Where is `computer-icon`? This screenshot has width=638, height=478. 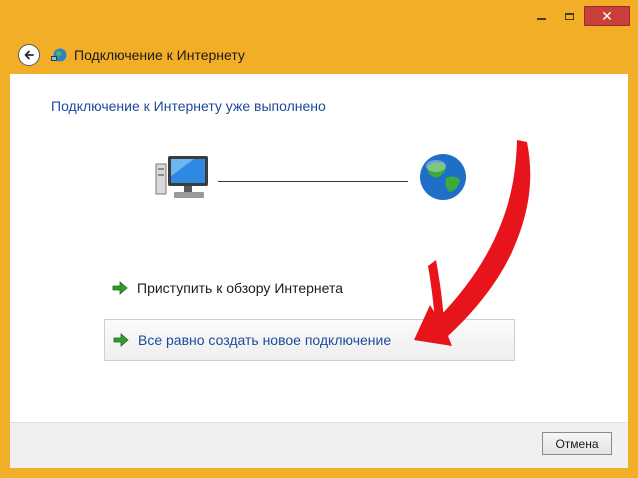 computer-icon is located at coordinates (181, 177).